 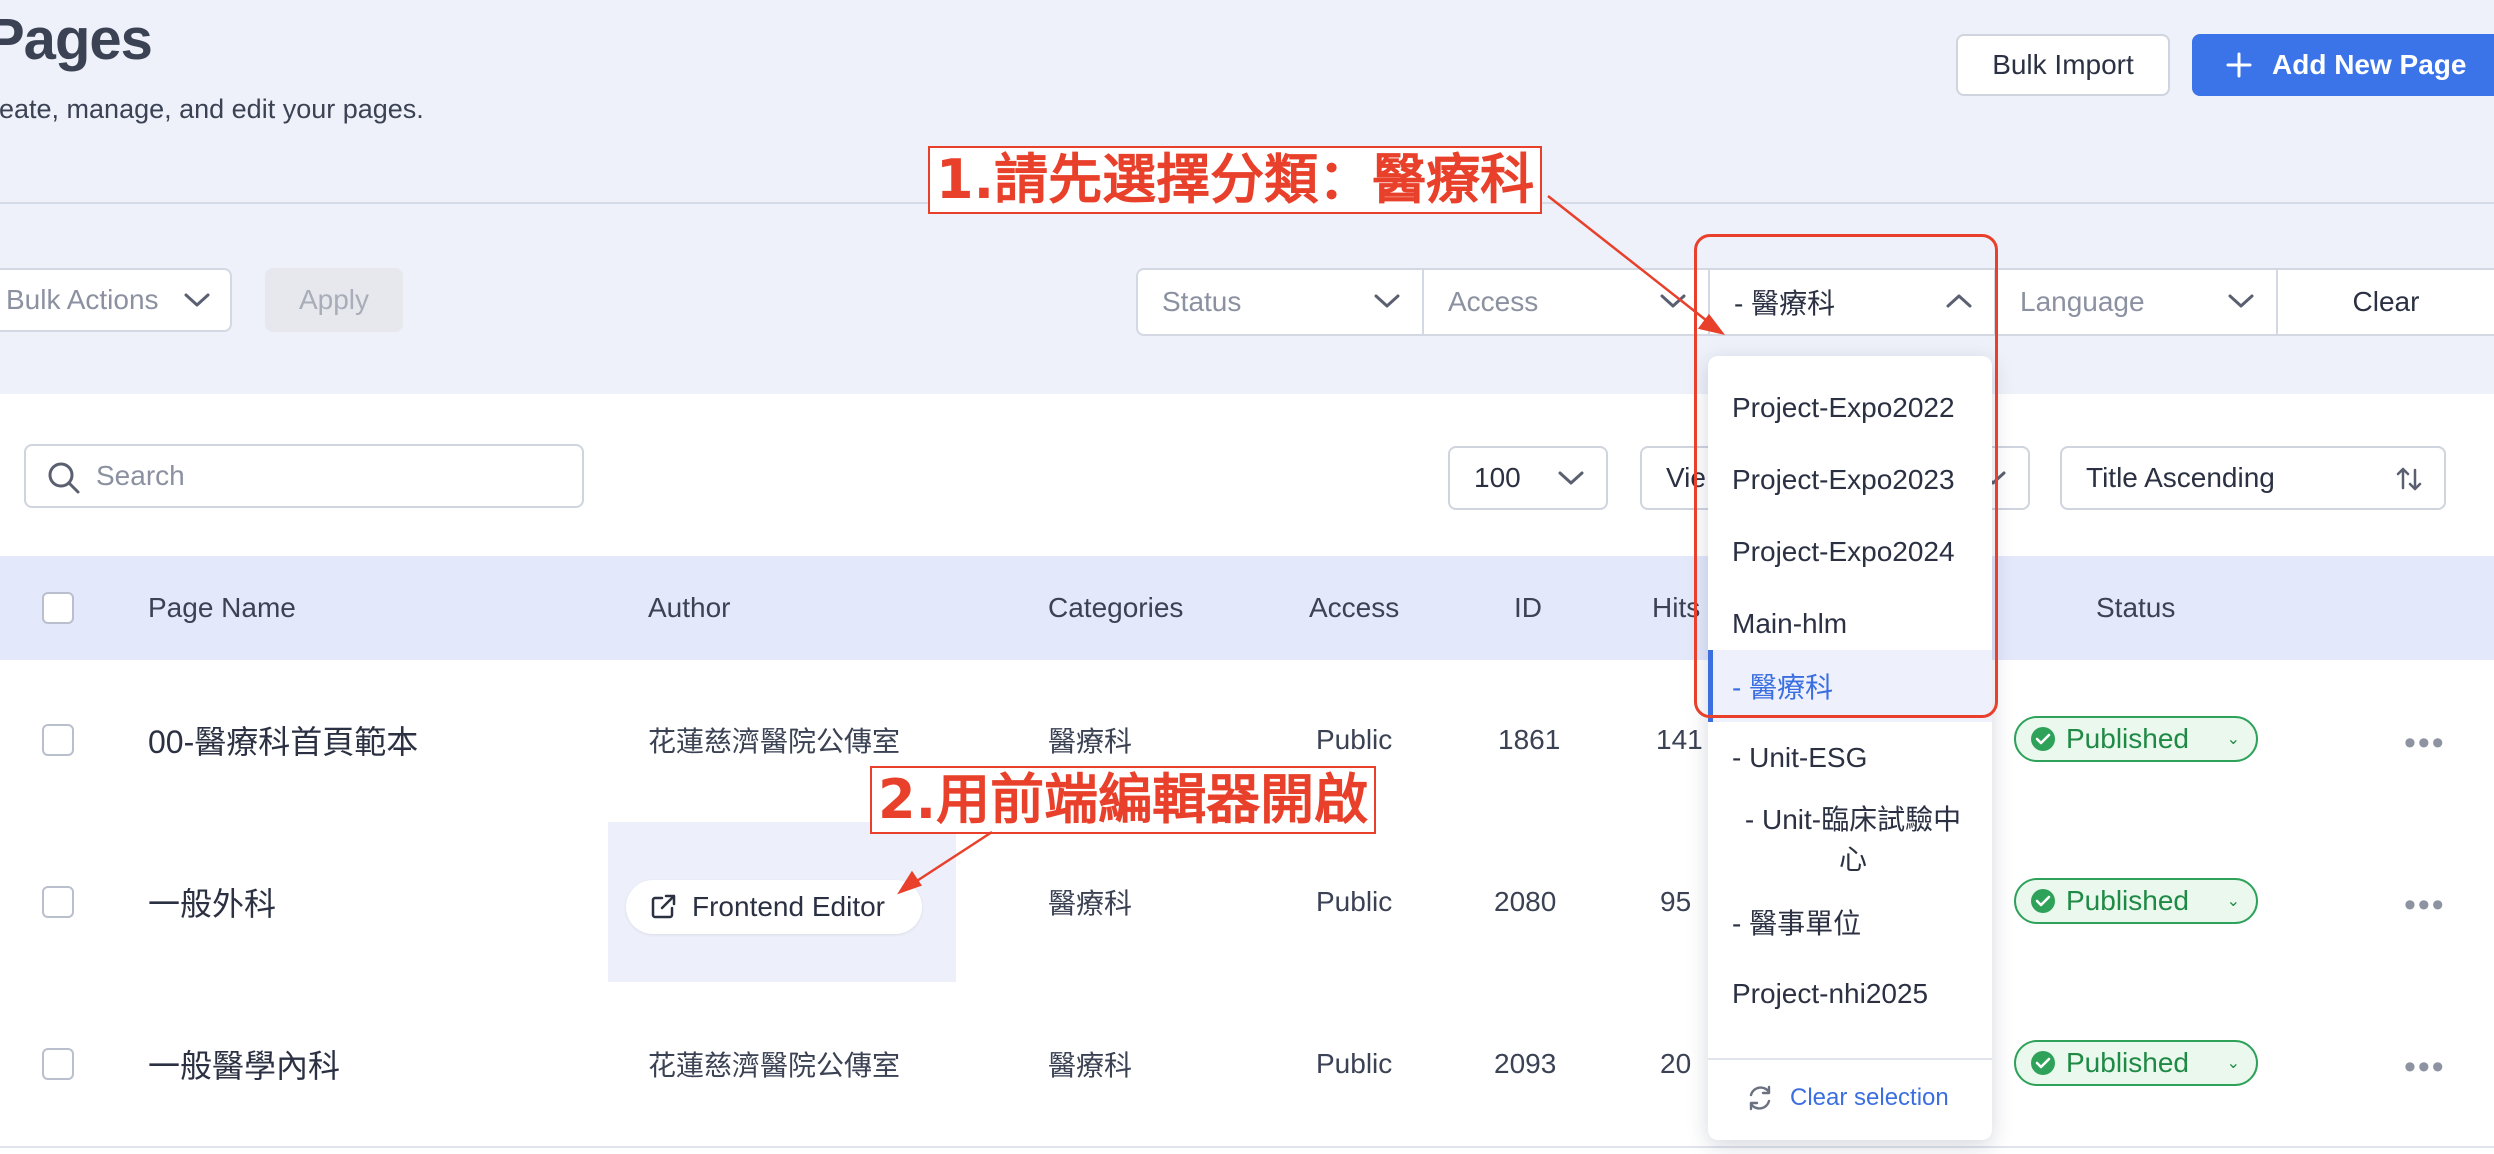 What do you see at coordinates (1525, 901) in the screenshot?
I see `id-cell: 2080` at bounding box center [1525, 901].